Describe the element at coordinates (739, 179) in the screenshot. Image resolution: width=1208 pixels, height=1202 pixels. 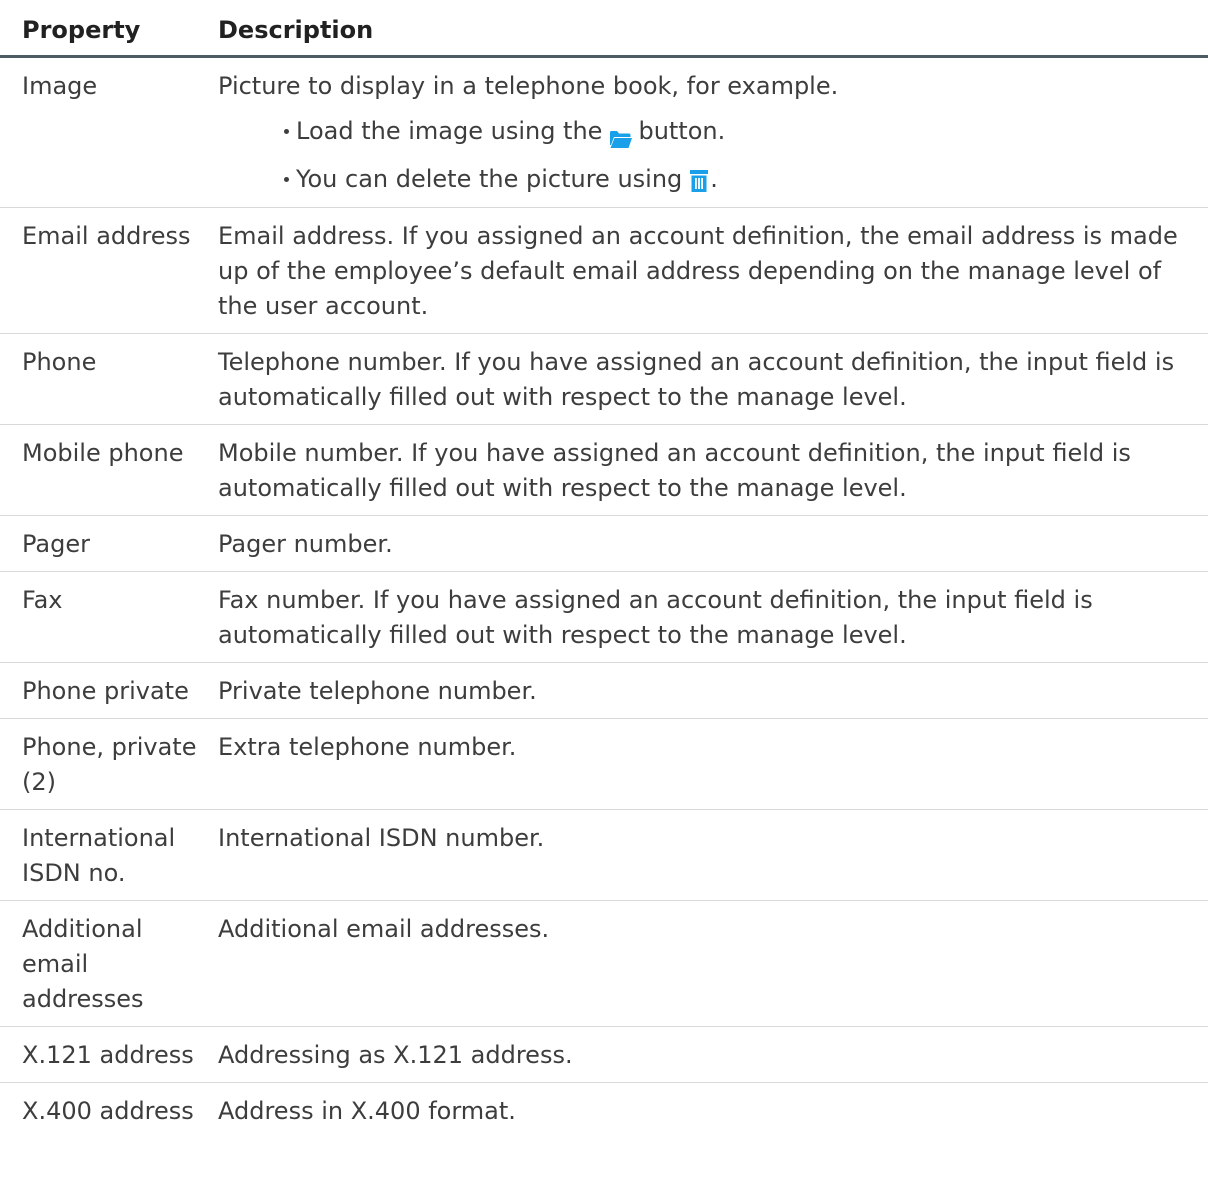
I see `list-item: You can delete the picture using.` at that location.